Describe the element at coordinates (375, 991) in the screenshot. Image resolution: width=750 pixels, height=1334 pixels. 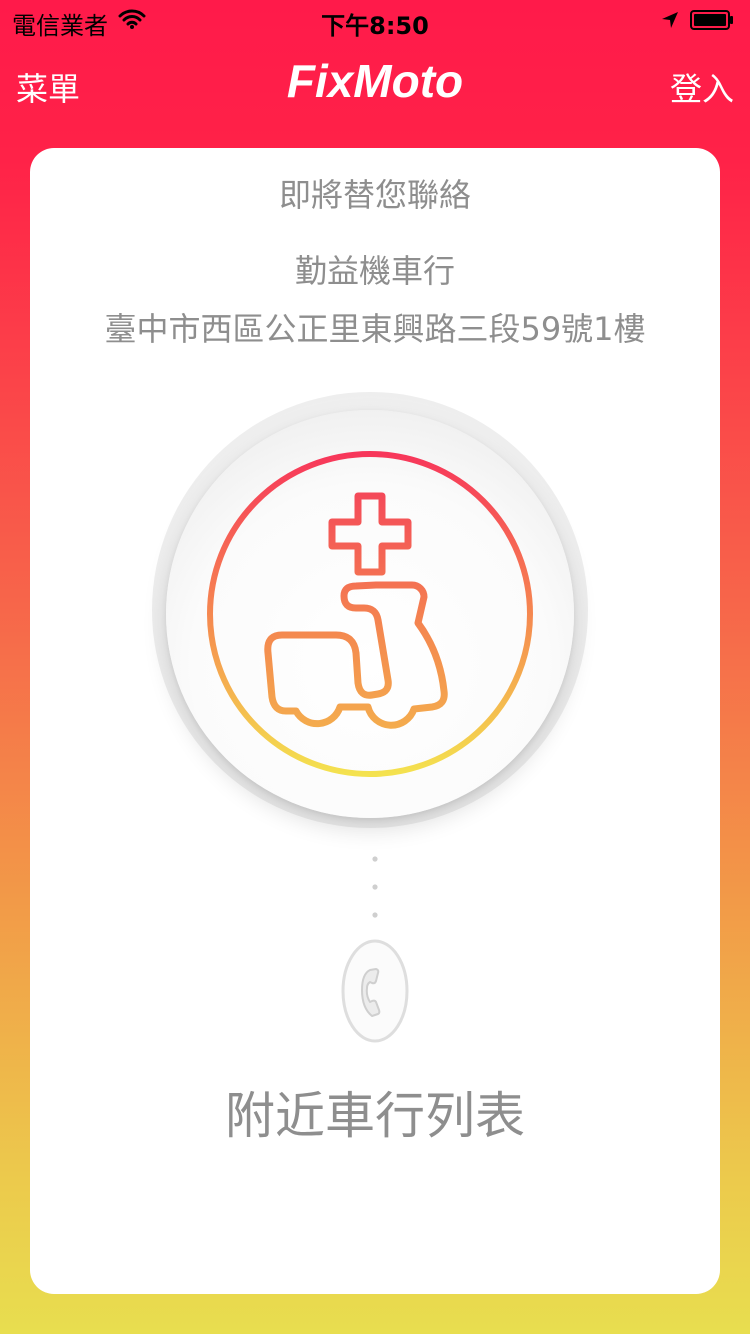
I see `phone-icon` at that location.